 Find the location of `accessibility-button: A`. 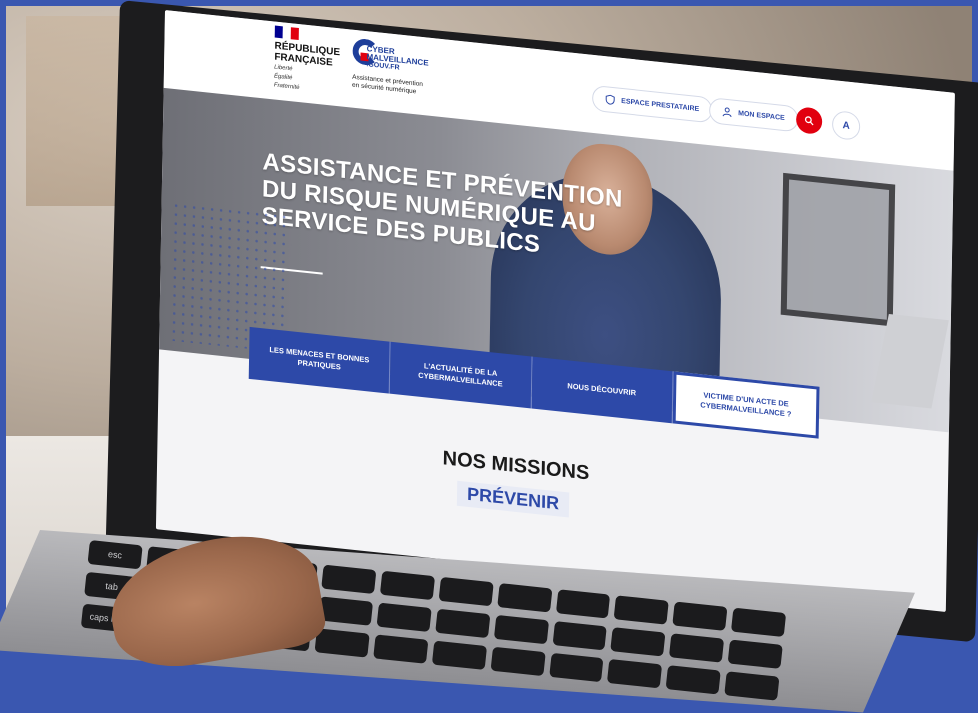

accessibility-button: A is located at coordinates (846, 125).